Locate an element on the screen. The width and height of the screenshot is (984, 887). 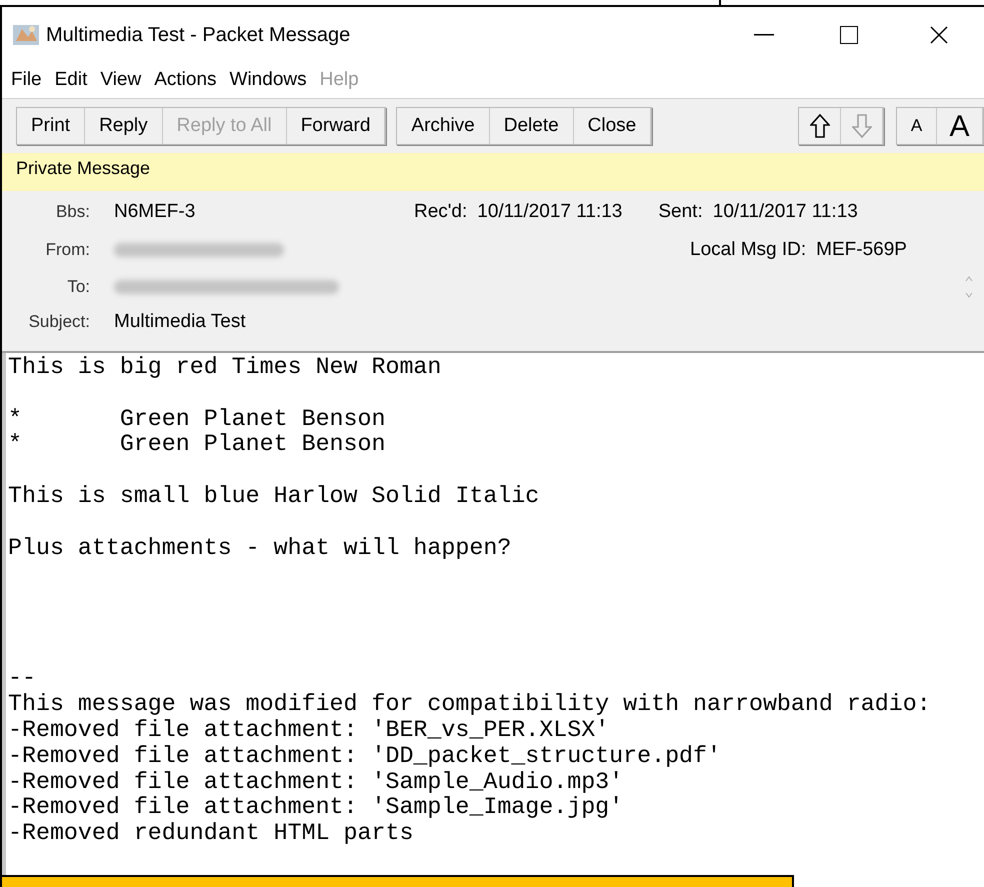
received-label: Rec'd: is located at coordinates (441, 212).